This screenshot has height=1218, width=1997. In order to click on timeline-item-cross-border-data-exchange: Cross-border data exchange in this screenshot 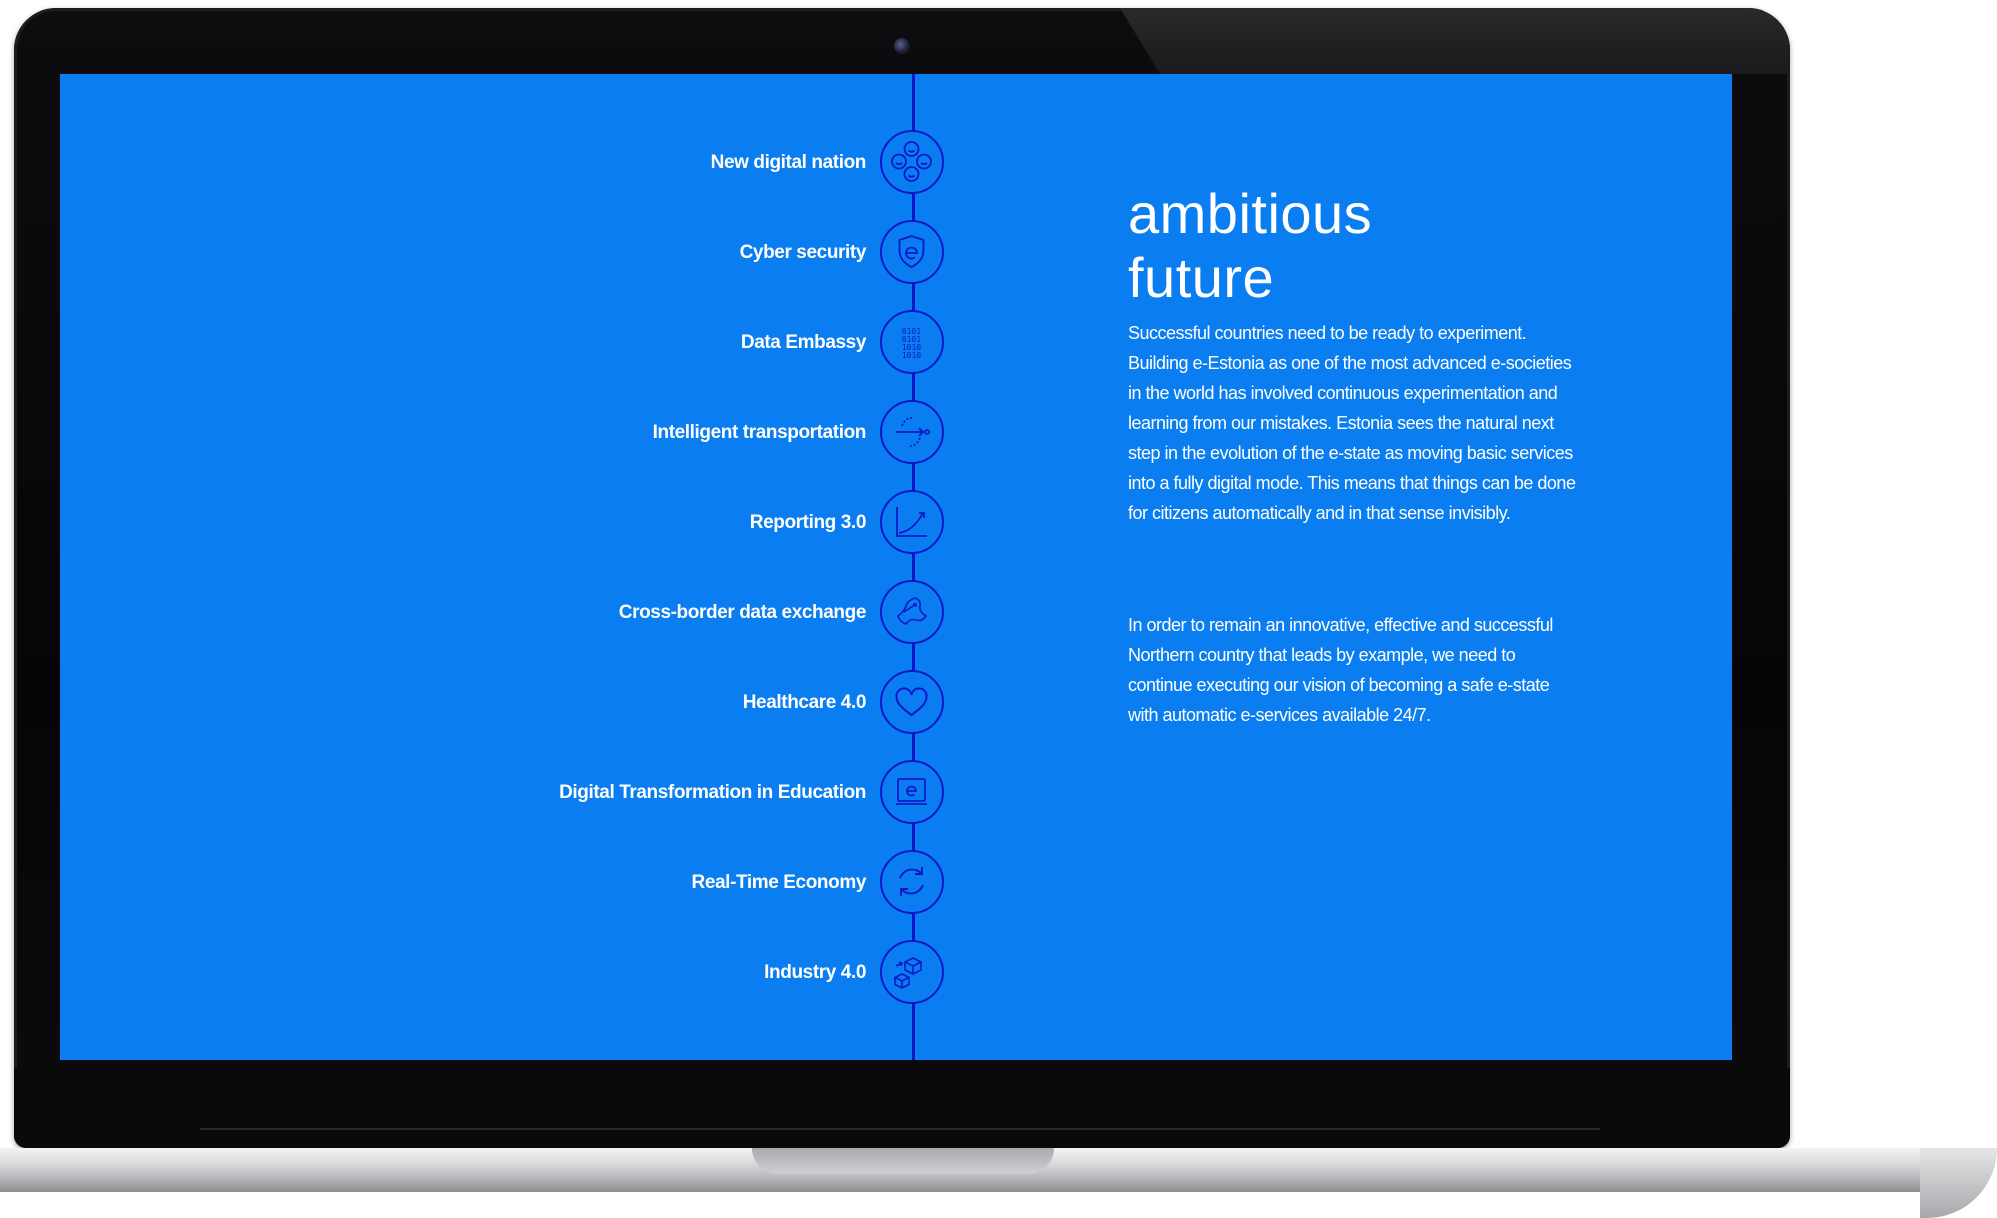, I will do `click(503, 613)`.